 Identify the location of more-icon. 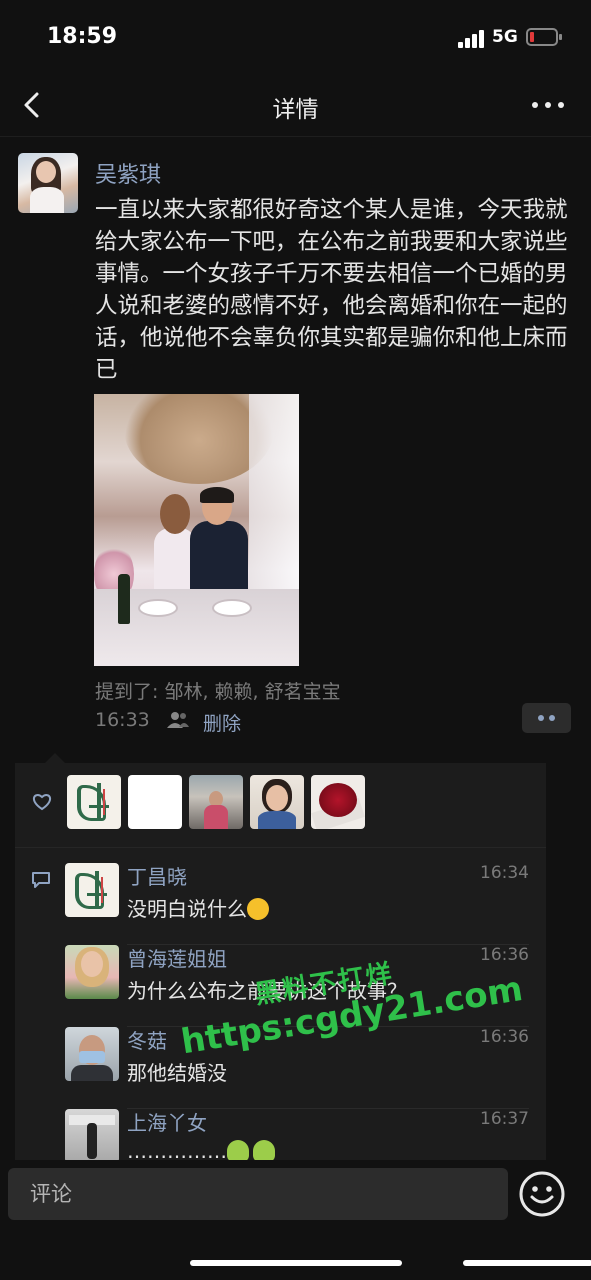
(548, 106).